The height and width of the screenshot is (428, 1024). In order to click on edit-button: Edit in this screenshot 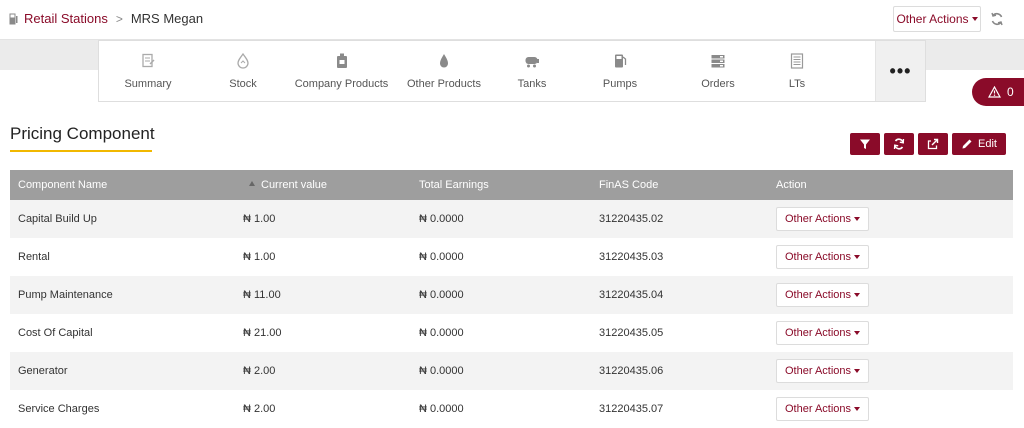, I will do `click(979, 144)`.